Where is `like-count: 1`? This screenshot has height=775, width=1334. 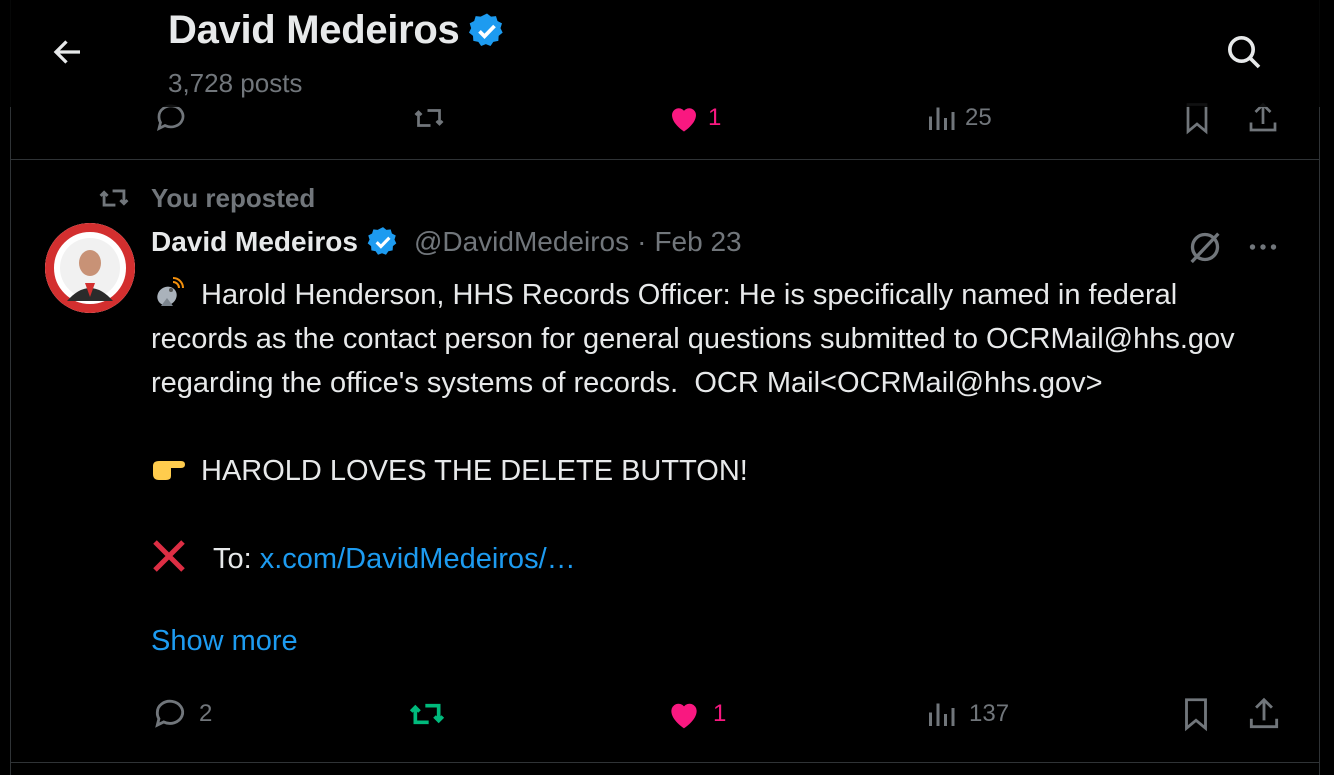
like-count: 1 is located at coordinates (720, 713).